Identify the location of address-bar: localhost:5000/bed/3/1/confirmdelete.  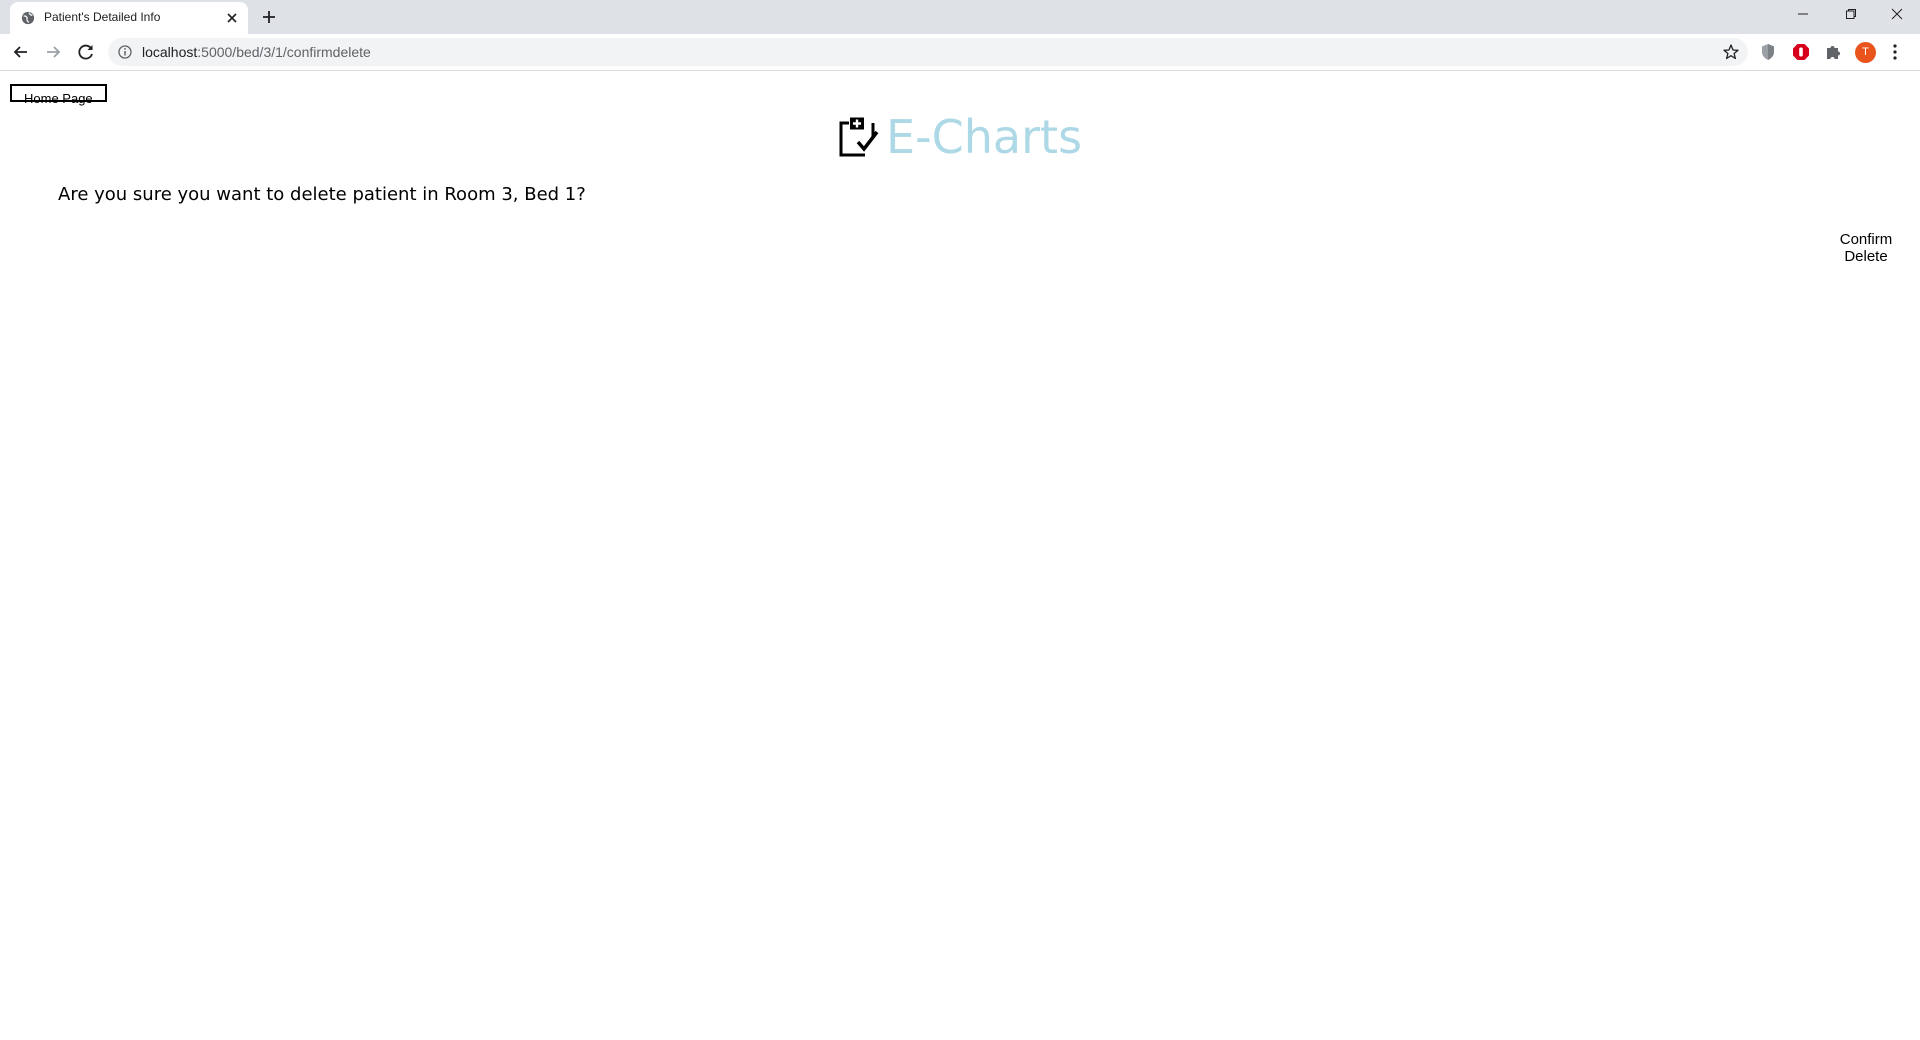
(928, 52).